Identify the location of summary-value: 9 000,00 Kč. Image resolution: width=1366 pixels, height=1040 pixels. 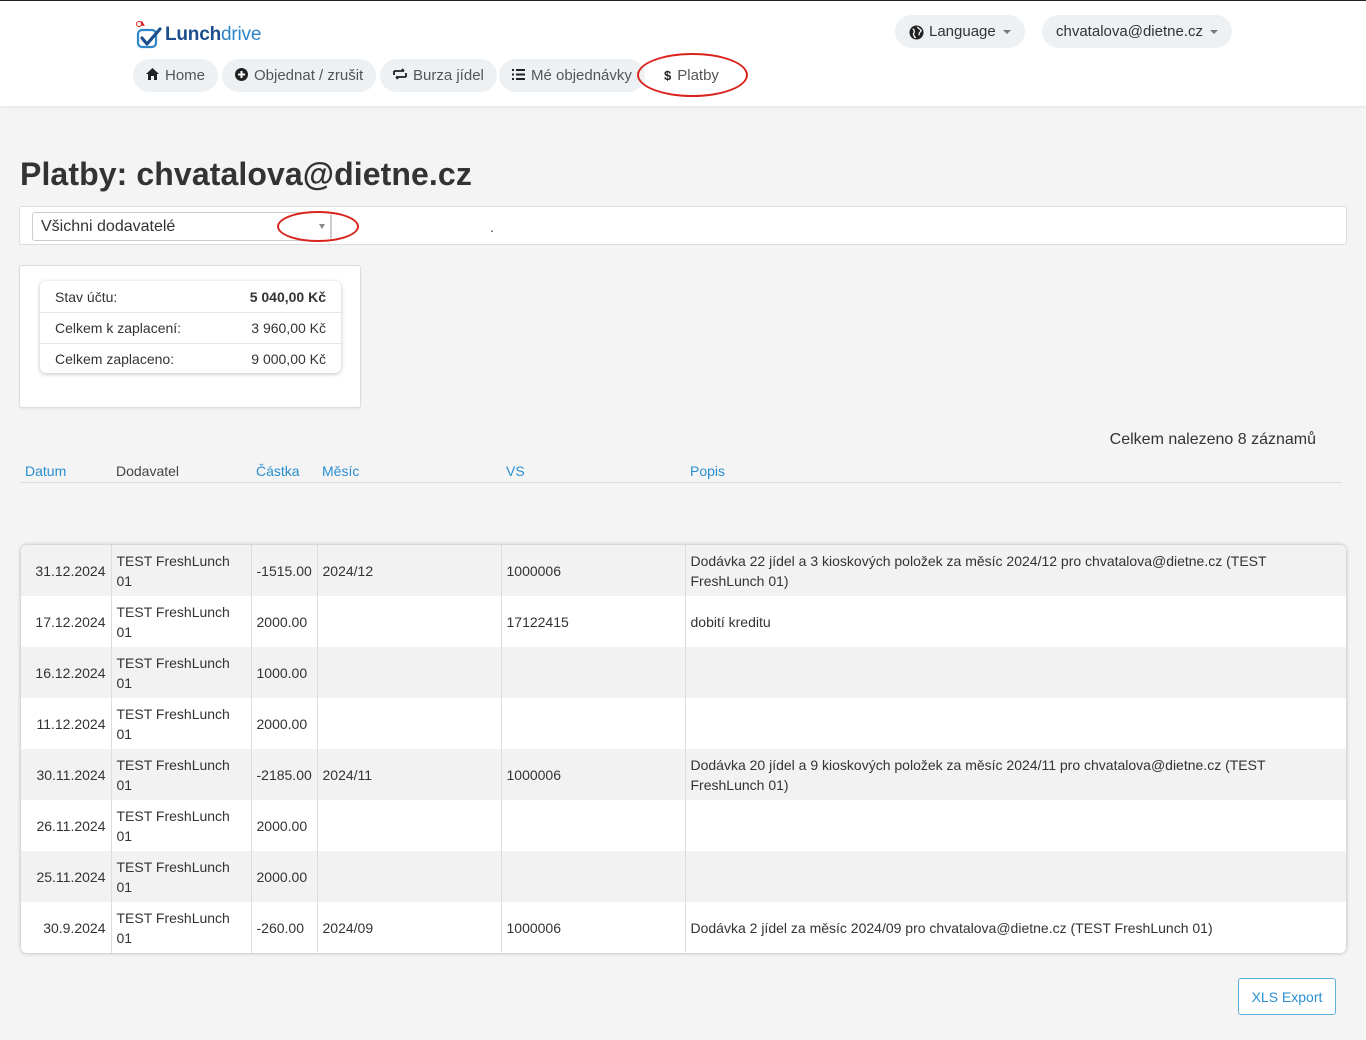
(288, 359).